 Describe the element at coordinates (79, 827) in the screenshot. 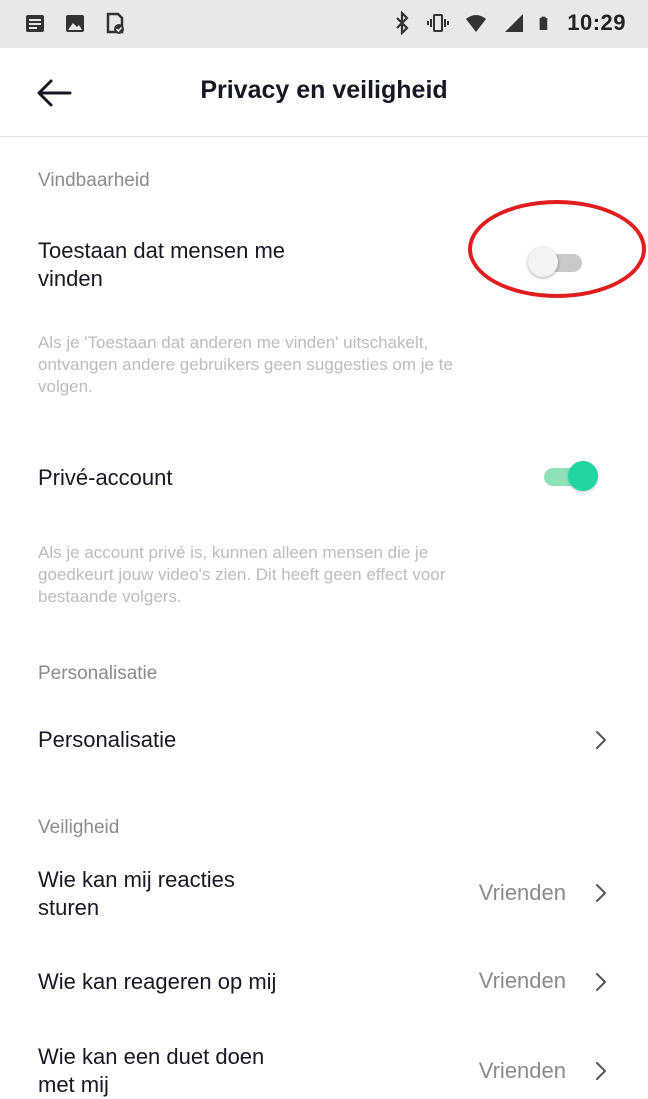

I see `section-label-safety: Veiligheid` at that location.